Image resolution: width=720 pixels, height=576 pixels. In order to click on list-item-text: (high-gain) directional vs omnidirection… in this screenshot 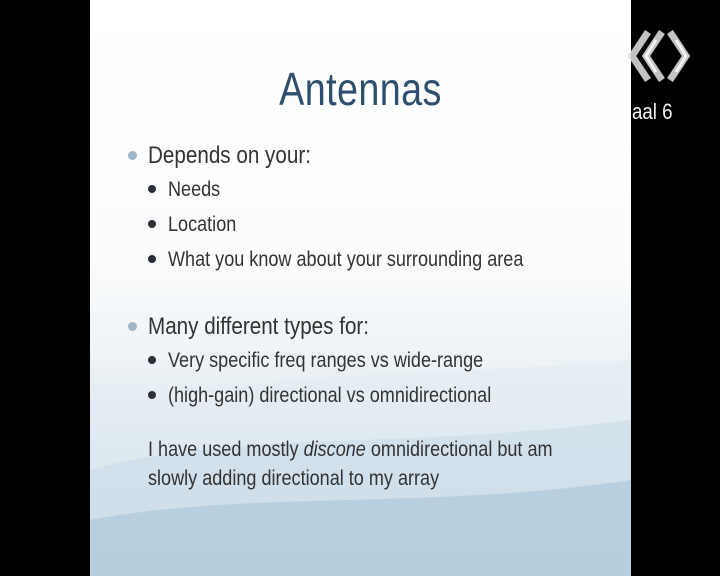, I will do `click(330, 395)`.